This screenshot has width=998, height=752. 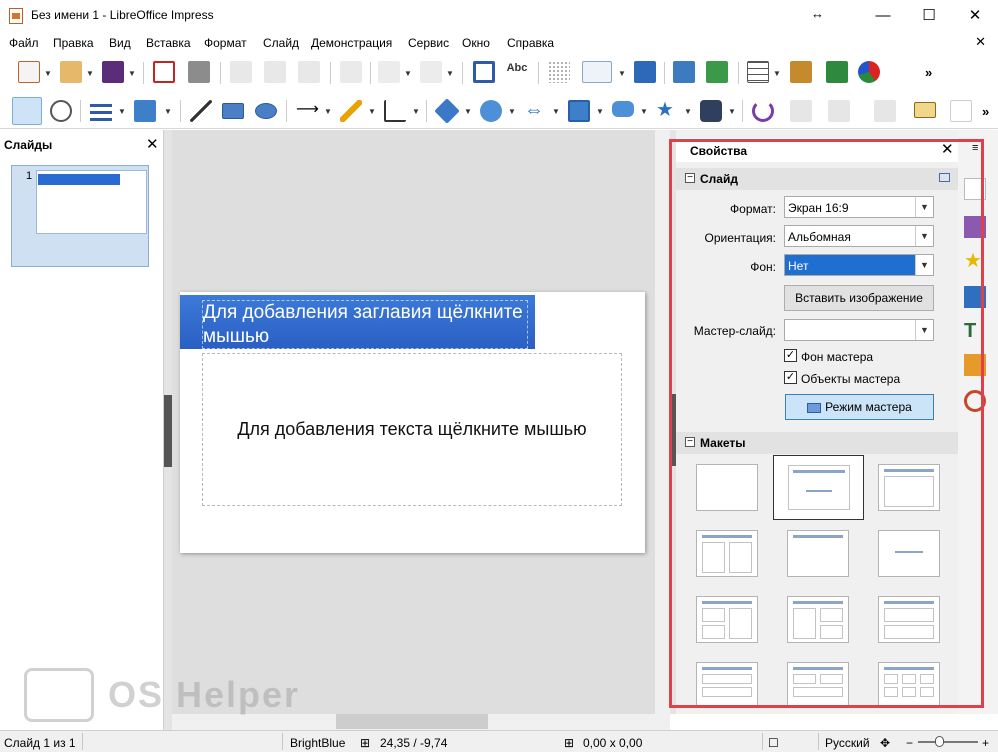 I want to click on table-icon, so click(x=758, y=72).